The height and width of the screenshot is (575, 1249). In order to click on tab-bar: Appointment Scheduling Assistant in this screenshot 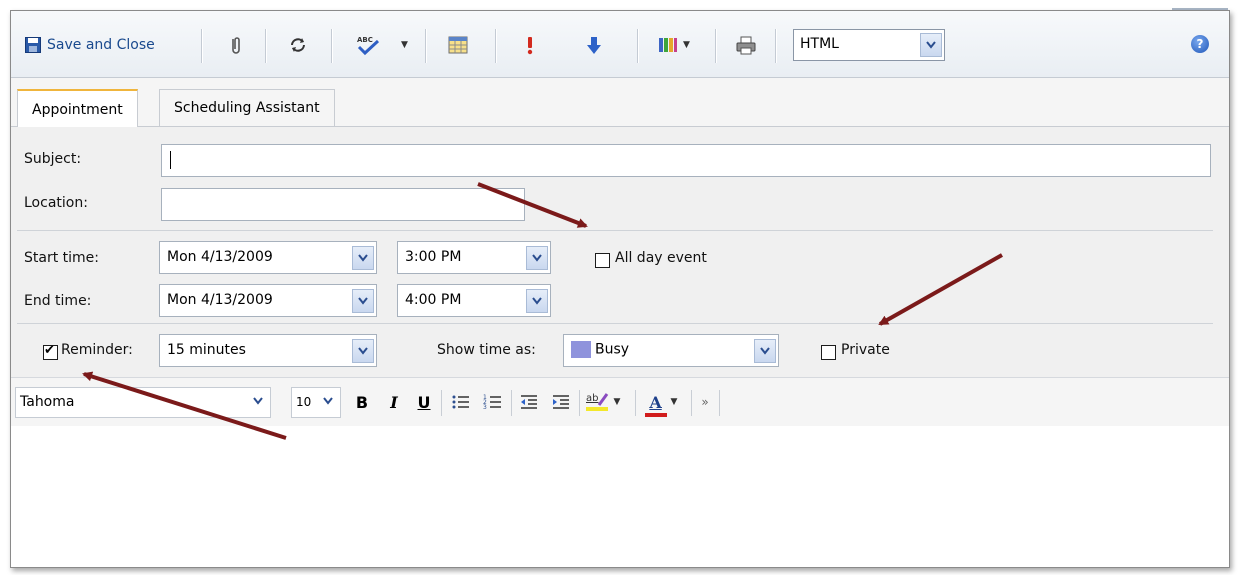, I will do `click(620, 103)`.